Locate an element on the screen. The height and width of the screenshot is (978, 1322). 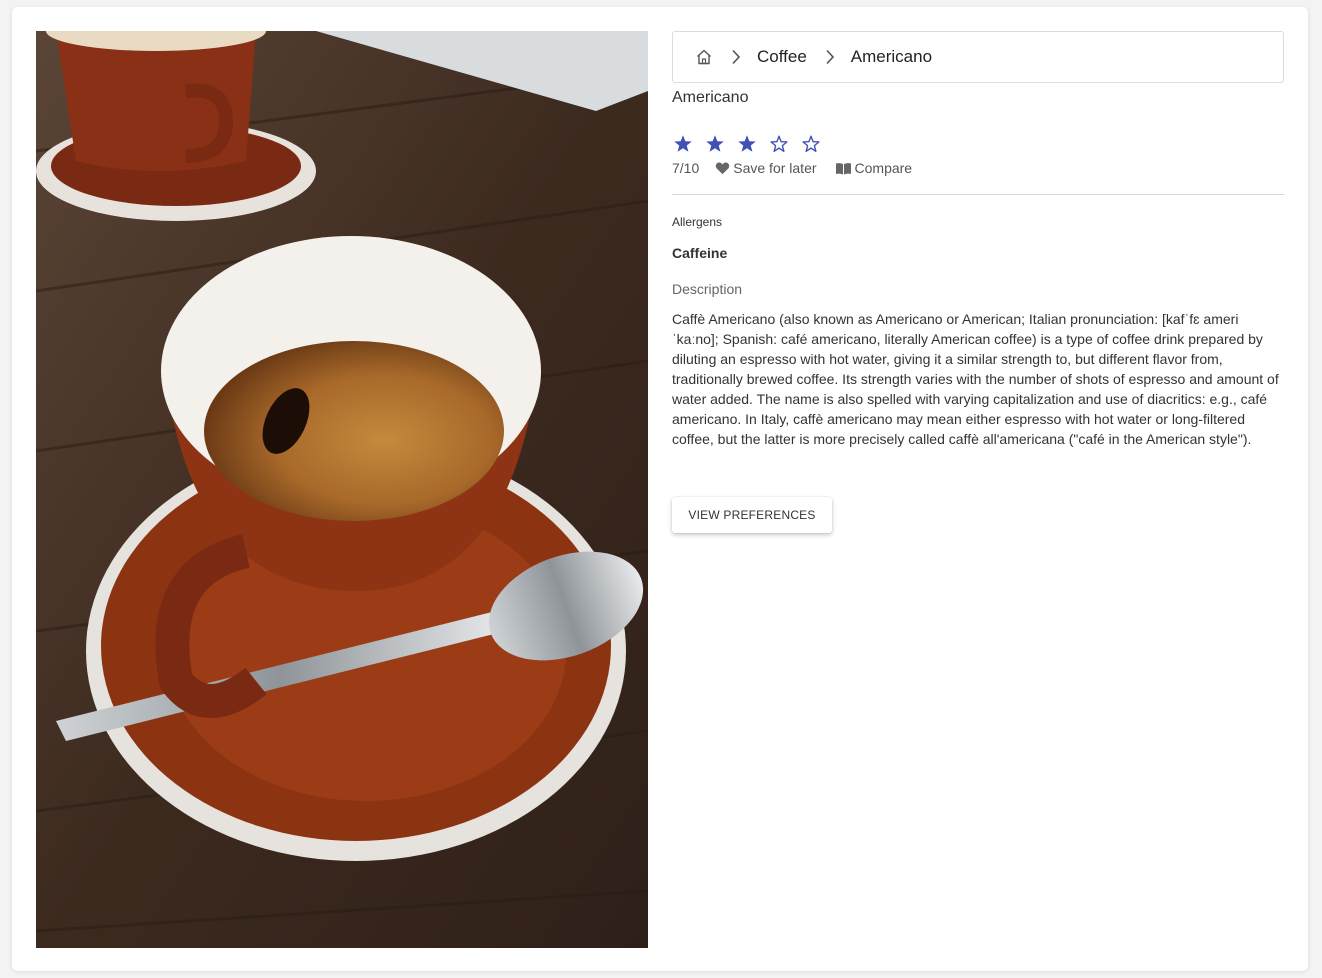
book-icon is located at coordinates (843, 168).